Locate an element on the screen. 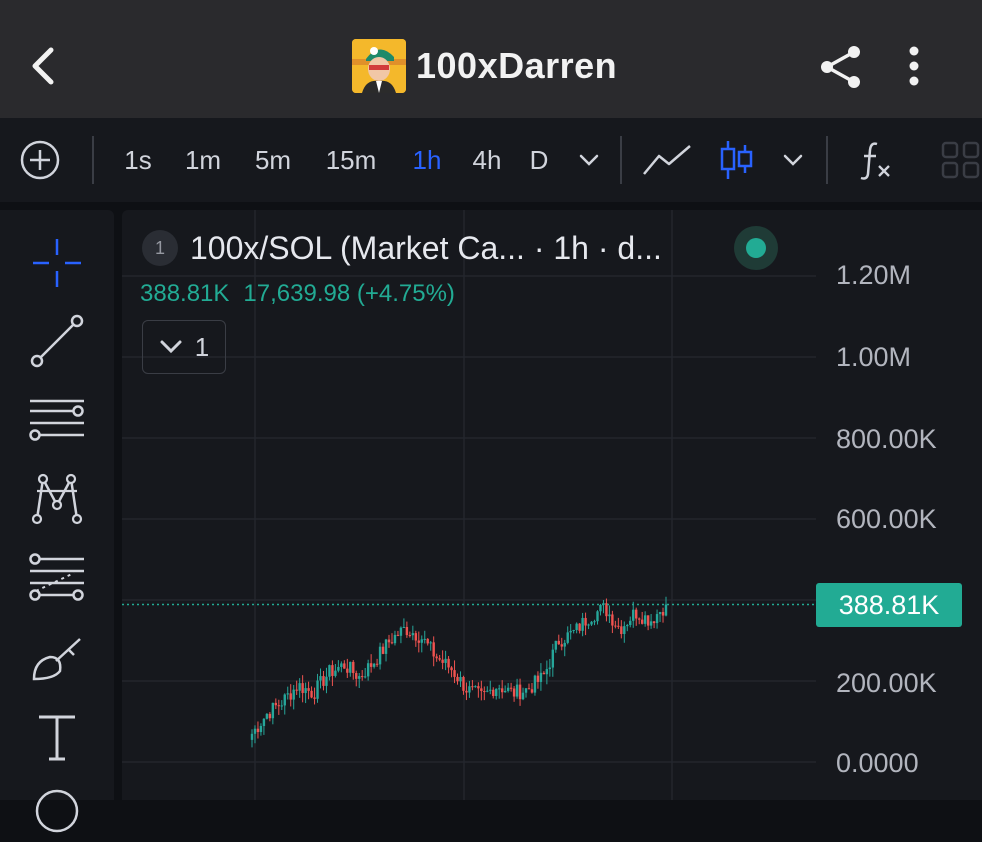 This screenshot has height=842, width=982. horizontal-lines-tool is located at coordinates (57, 421).